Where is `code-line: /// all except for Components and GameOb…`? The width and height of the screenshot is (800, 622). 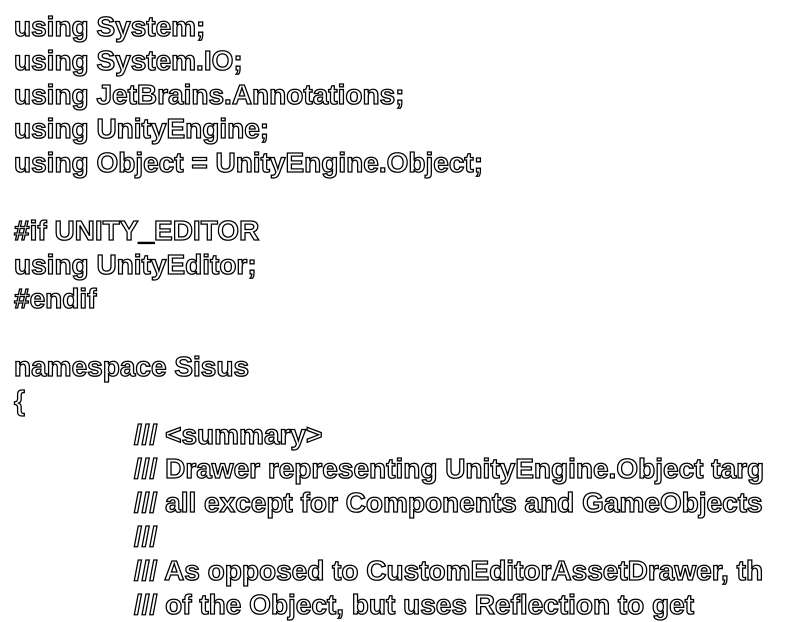 code-line: /// all except for Components and GameOb… is located at coordinates (448, 502).